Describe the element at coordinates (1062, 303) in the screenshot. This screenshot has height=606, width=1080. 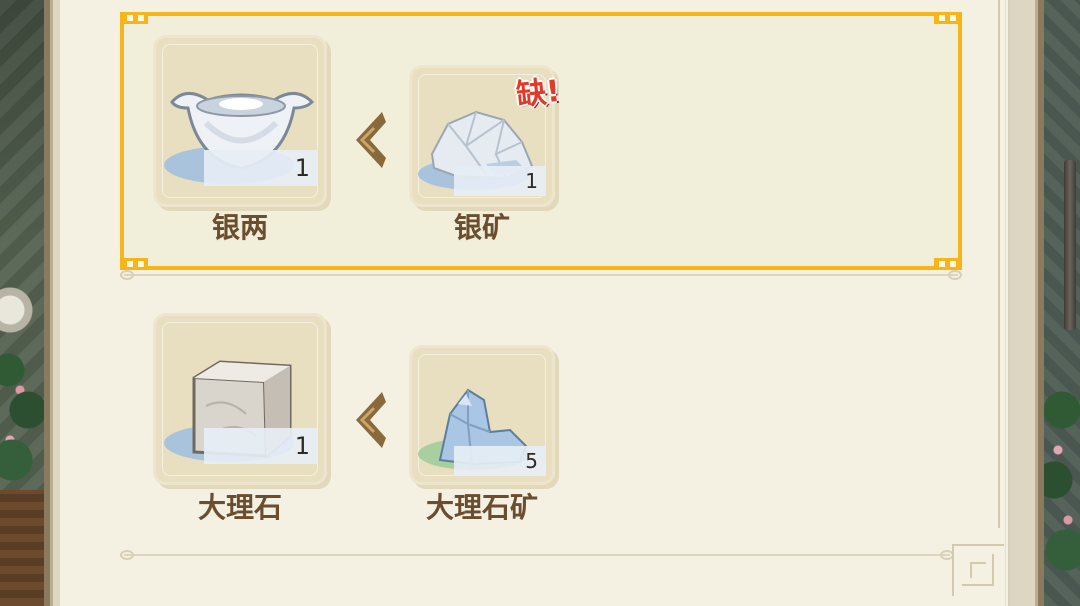
I see `game-world-right` at that location.